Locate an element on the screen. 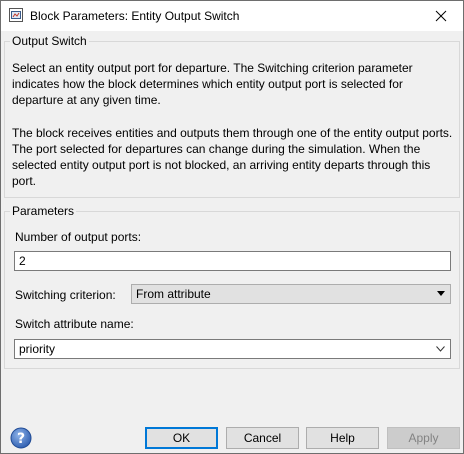 The height and width of the screenshot is (454, 464). num-ports-input: 2 is located at coordinates (232, 261).